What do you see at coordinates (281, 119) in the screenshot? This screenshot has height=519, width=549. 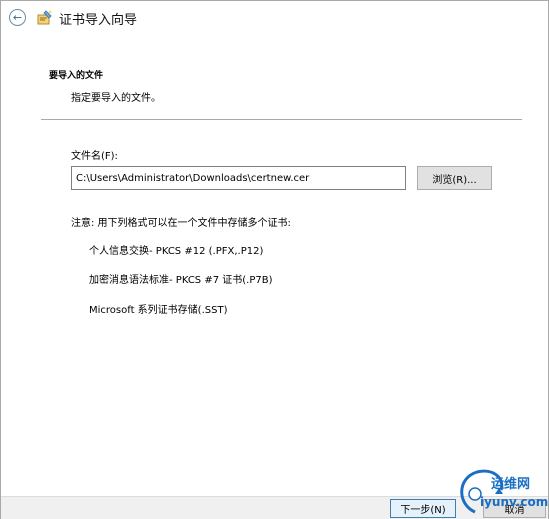 I see `header-divider` at bounding box center [281, 119].